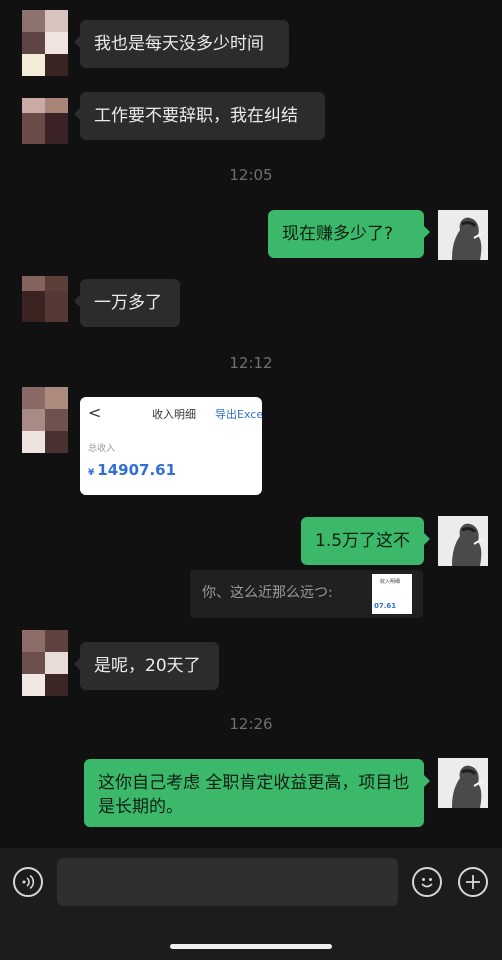 The height and width of the screenshot is (960, 502). Describe the element at coordinates (251, 175) in the screenshot. I see `timestamp: 12:05` at that location.